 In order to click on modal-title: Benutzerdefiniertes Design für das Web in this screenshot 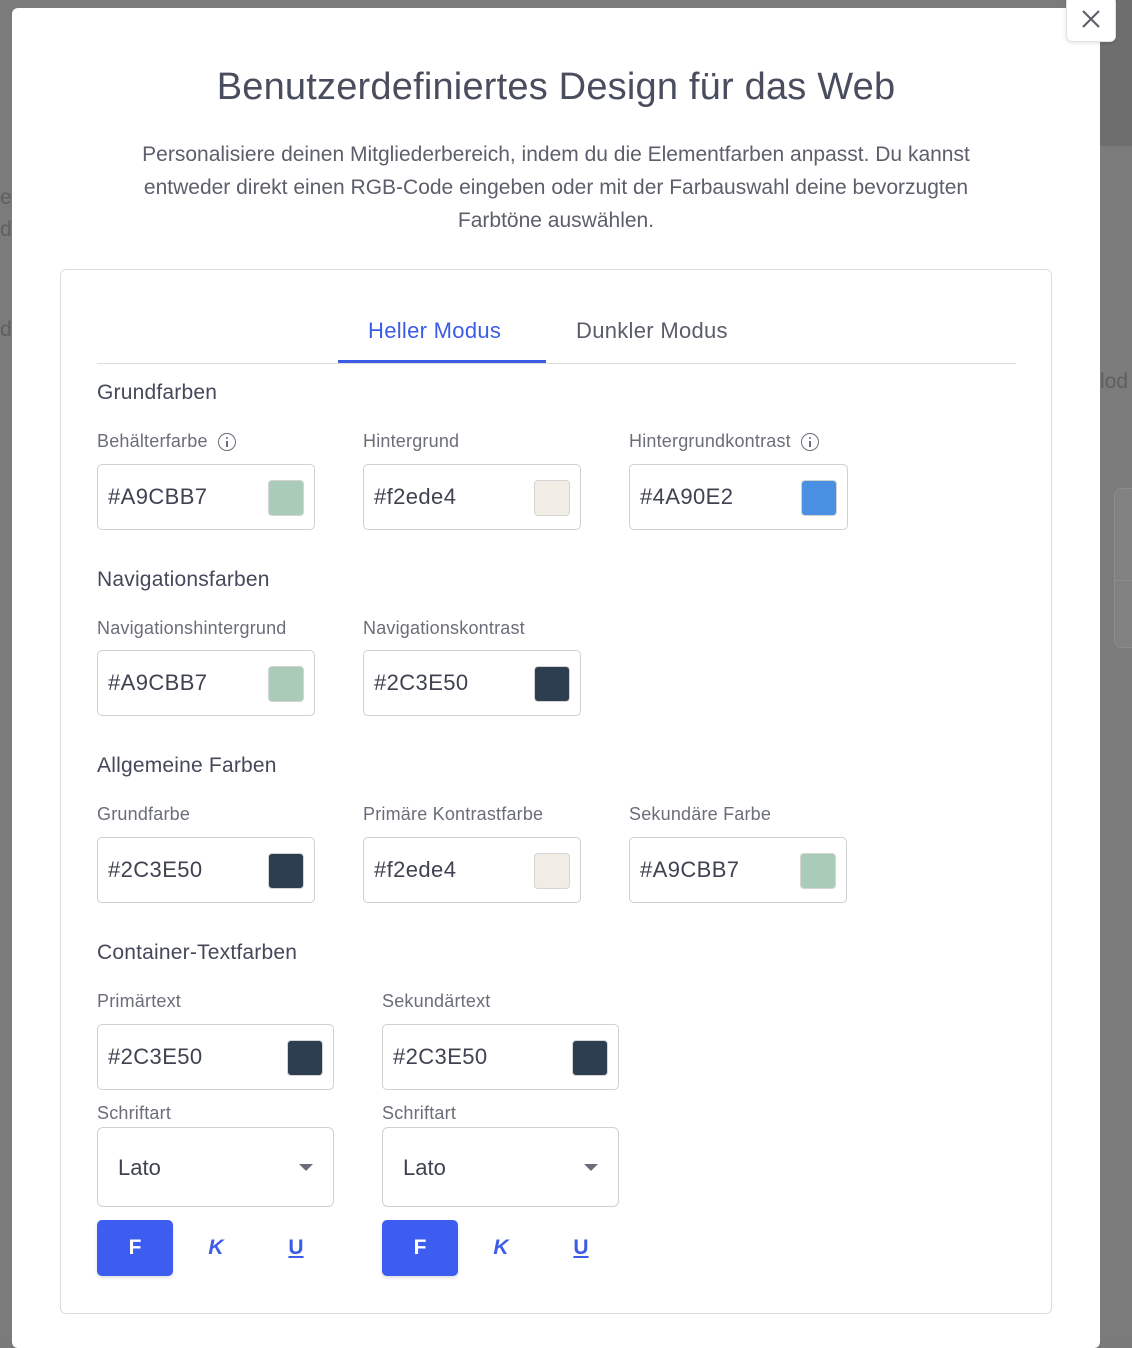, I will do `click(556, 87)`.